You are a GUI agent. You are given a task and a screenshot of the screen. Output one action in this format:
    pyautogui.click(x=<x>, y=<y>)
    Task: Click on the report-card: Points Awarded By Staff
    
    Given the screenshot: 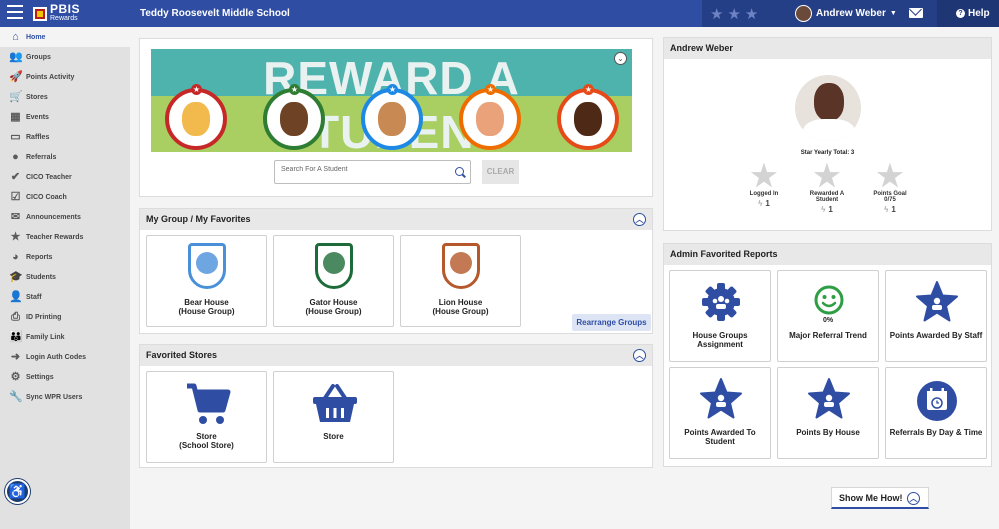 What is the action you would take?
    pyautogui.click(x=936, y=316)
    